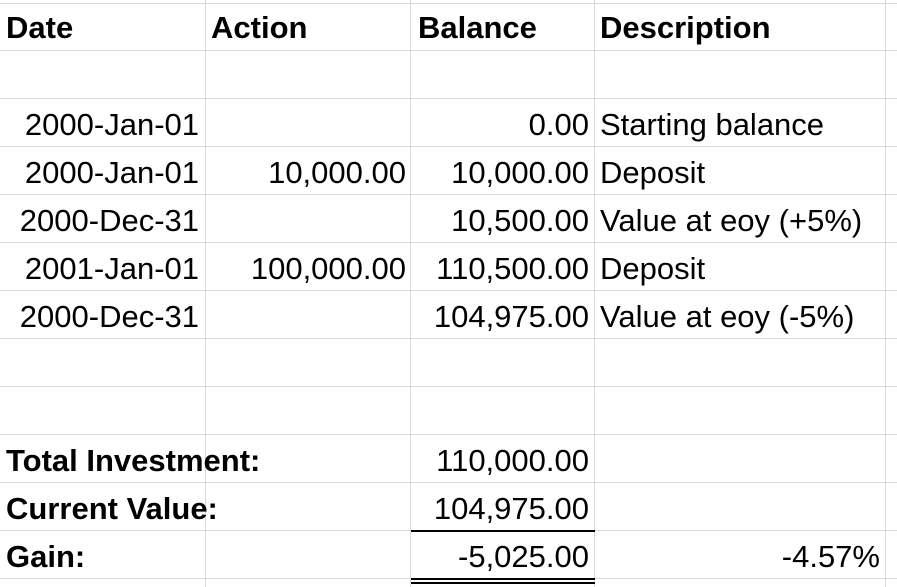 This screenshot has width=897, height=587. I want to click on row-3-description: Value at eoy (+5%), so click(742, 221).